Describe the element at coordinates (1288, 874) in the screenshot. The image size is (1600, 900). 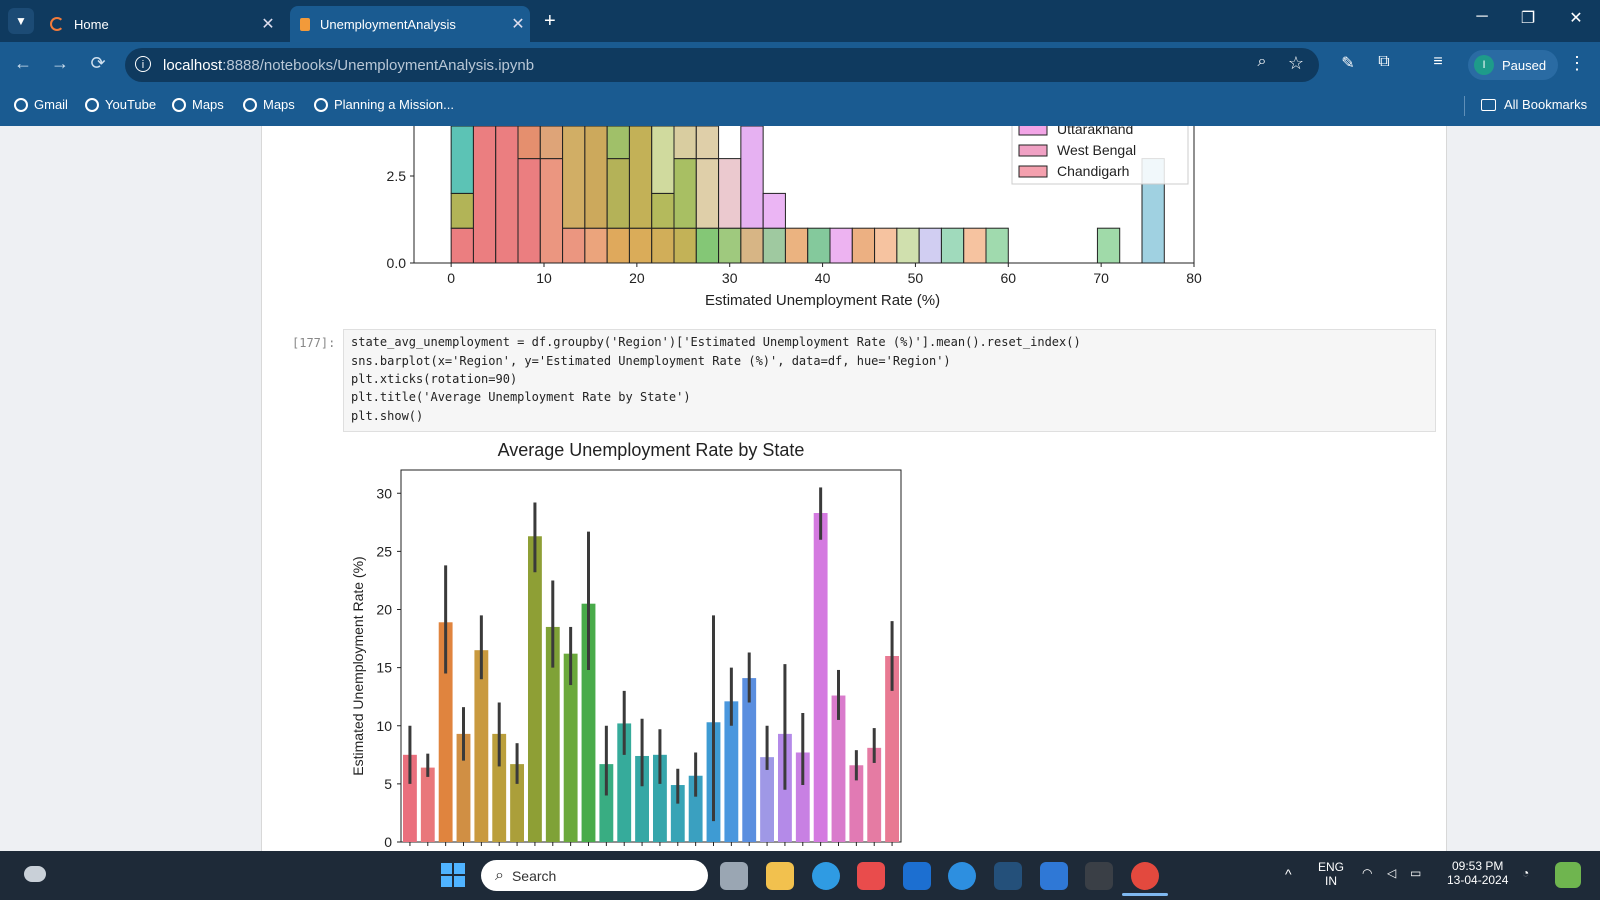
I see `chevron-up-icon: ^` at that location.